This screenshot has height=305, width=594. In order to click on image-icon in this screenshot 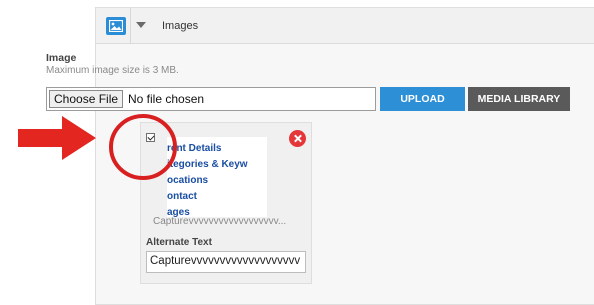, I will do `click(116, 26)`.